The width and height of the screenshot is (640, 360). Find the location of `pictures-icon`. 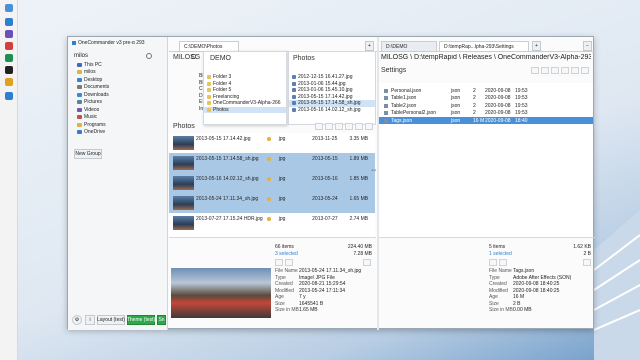

pictures-icon is located at coordinates (79, 102).